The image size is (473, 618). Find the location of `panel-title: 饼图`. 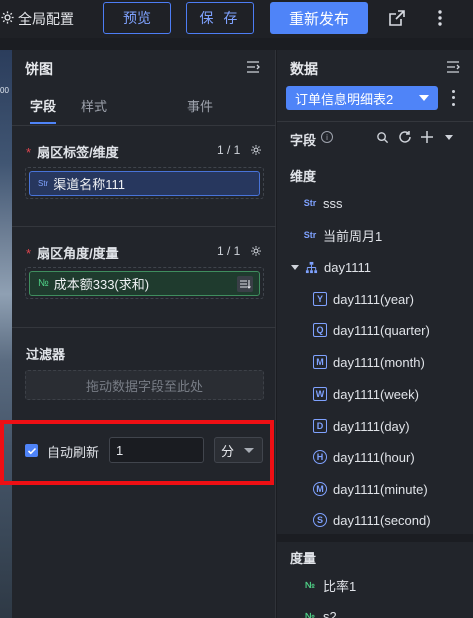

panel-title: 饼图 is located at coordinates (39, 69).